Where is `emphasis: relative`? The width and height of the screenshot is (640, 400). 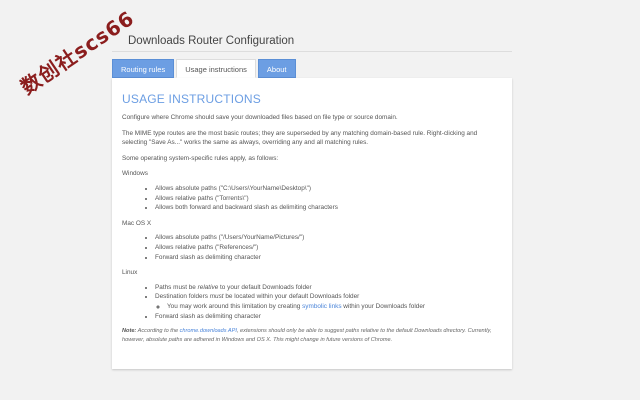 emphasis: relative is located at coordinates (208, 287).